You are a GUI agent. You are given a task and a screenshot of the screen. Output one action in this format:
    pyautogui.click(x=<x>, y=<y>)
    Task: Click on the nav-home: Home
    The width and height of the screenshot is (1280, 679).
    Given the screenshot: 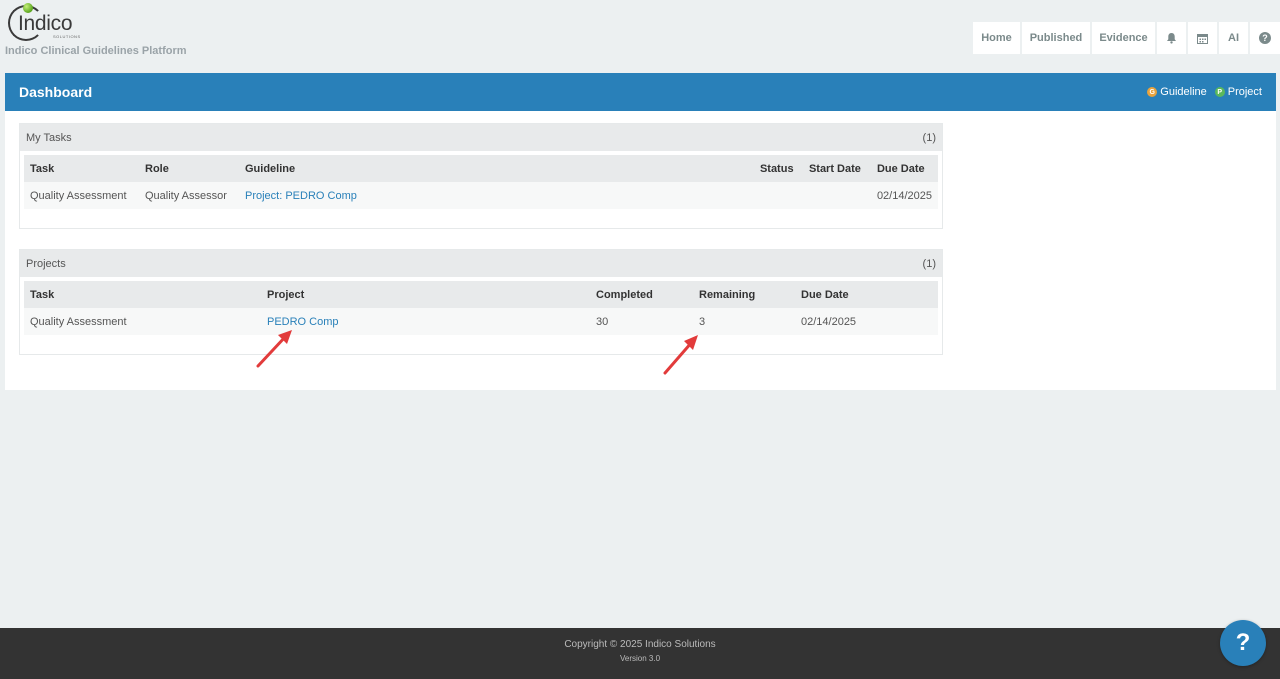 What is the action you would take?
    pyautogui.click(x=996, y=38)
    